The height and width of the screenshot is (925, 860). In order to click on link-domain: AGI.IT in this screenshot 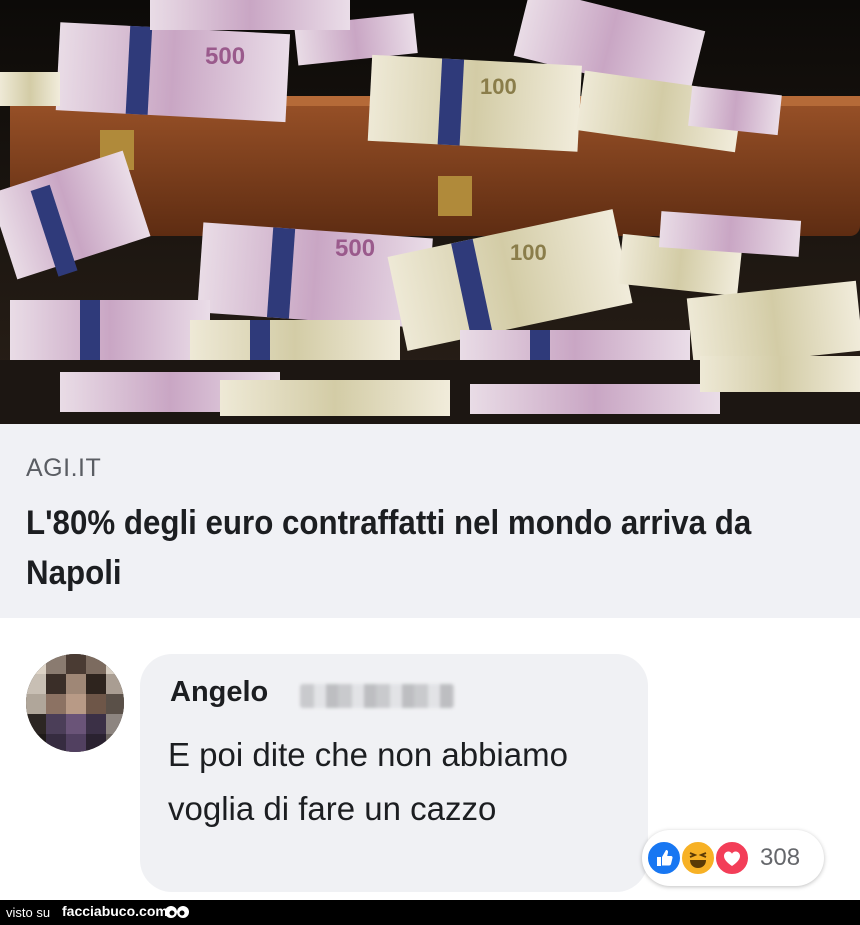, I will do `click(64, 468)`.